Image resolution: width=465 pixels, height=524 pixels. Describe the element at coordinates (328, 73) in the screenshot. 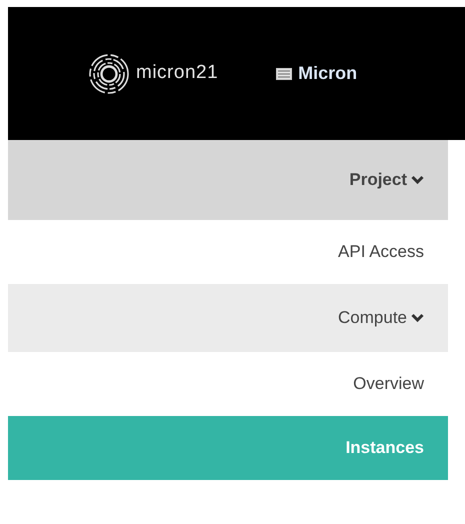

I see `project-menu: Micron` at that location.